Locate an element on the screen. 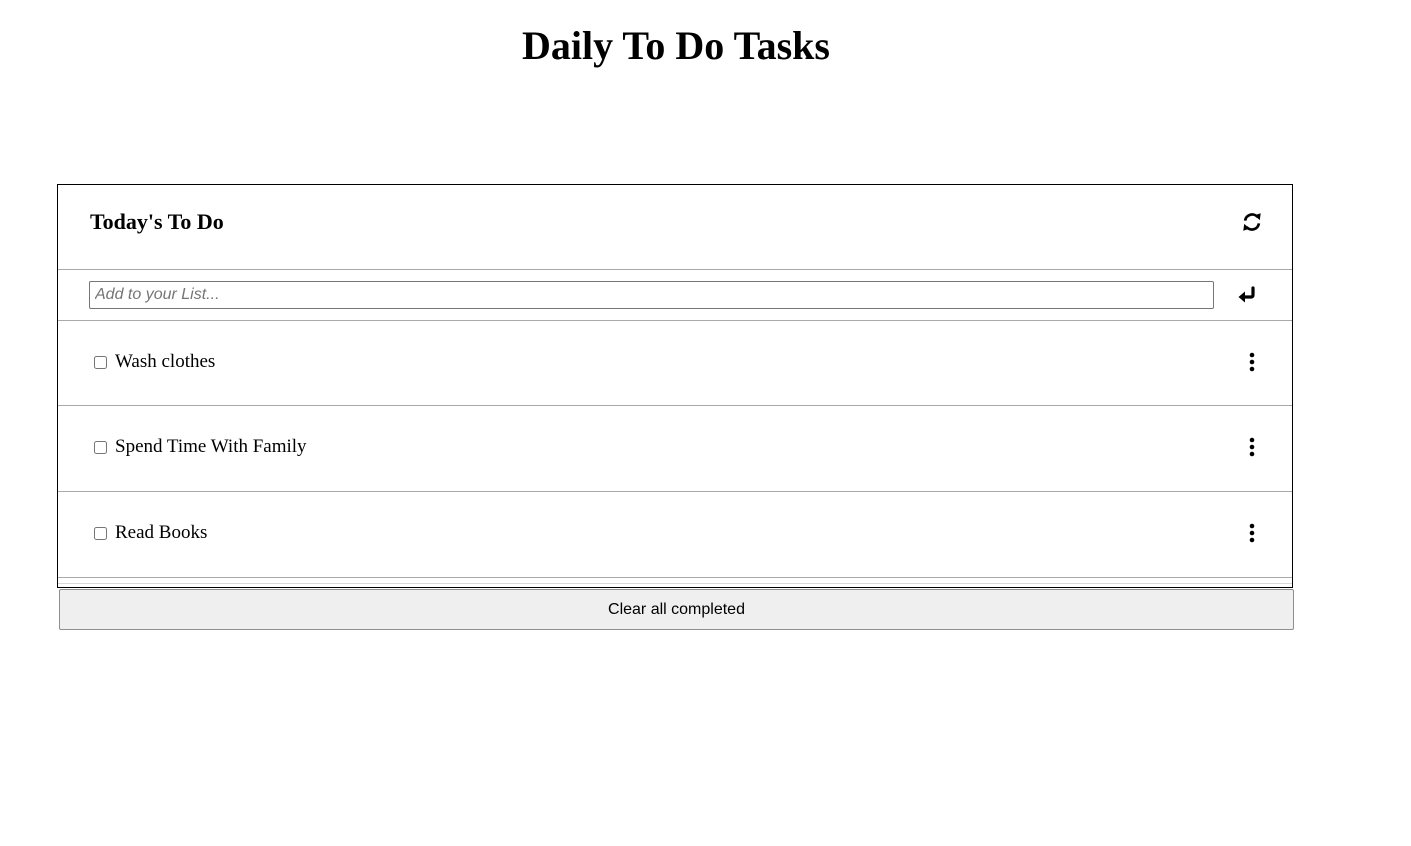 Image resolution: width=1411 pixels, height=846 pixels. refresh-icon is located at coordinates (1252, 222).